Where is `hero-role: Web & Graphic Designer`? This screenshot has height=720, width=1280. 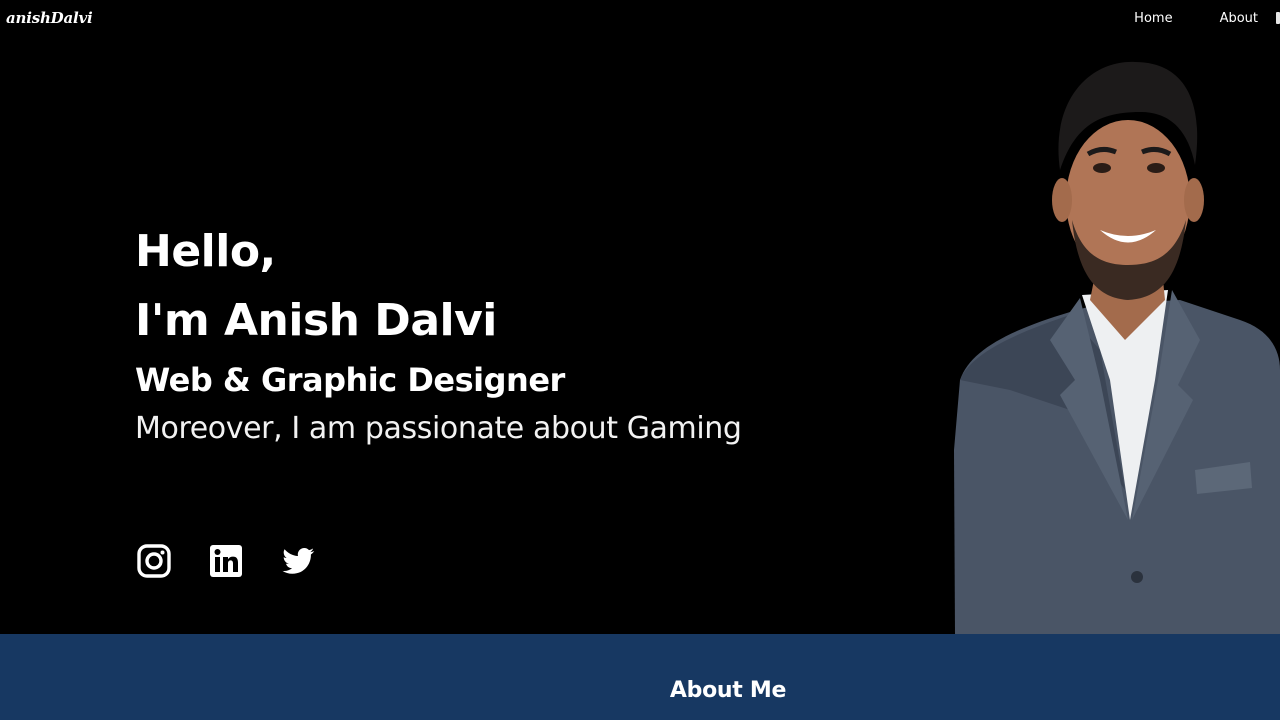
hero-role: Web & Graphic Designer is located at coordinates (350, 380).